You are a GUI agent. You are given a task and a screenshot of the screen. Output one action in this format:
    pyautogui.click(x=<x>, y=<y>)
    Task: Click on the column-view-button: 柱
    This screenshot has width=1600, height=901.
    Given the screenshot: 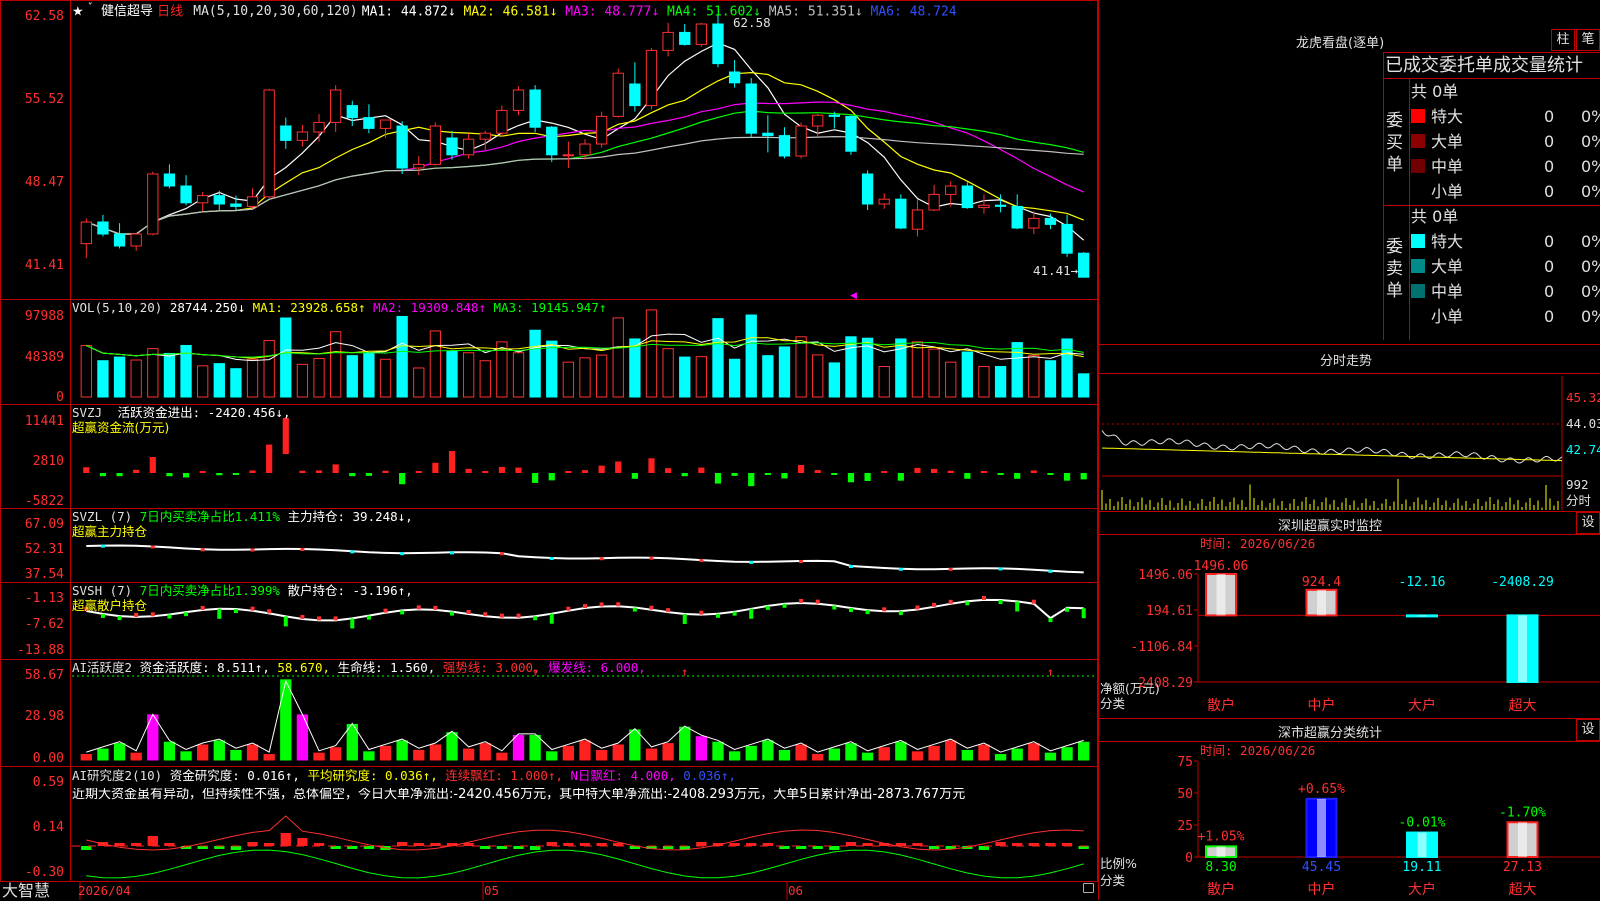 What is the action you would take?
    pyautogui.click(x=1563, y=40)
    